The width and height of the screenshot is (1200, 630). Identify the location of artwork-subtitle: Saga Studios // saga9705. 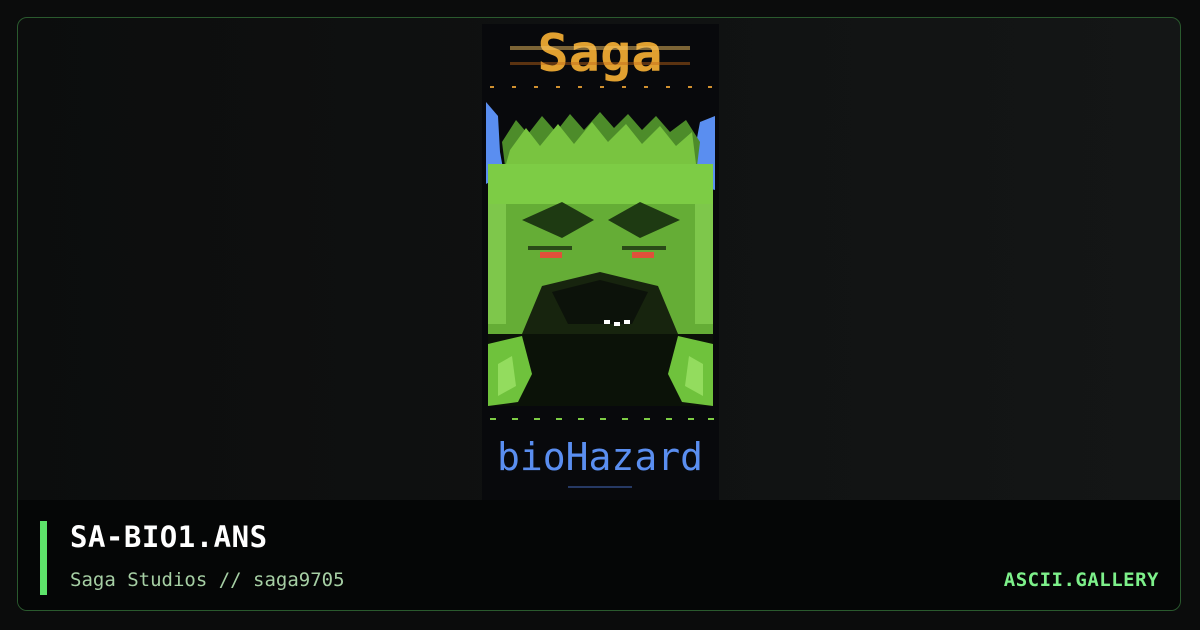
(207, 580).